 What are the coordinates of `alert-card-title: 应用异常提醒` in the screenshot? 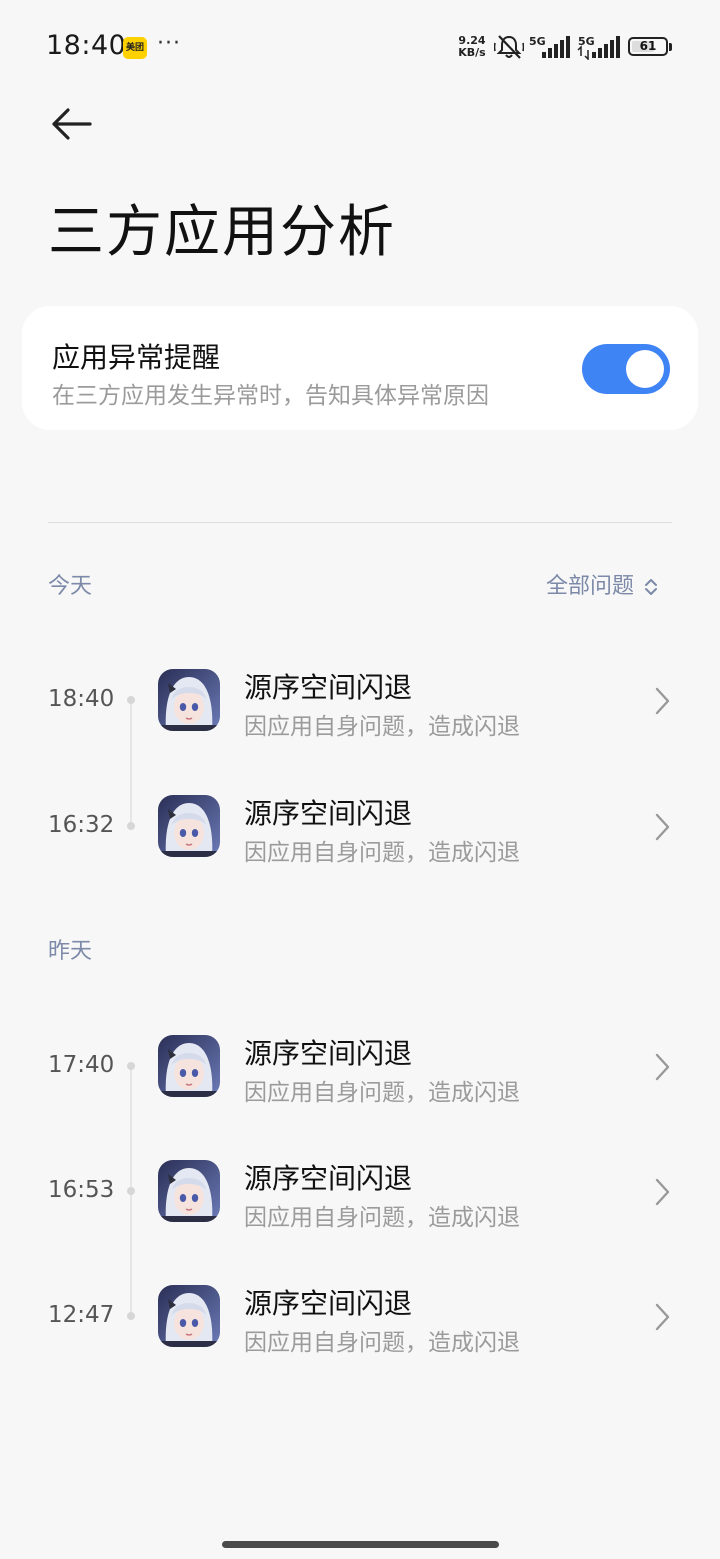 It's located at (136, 357).